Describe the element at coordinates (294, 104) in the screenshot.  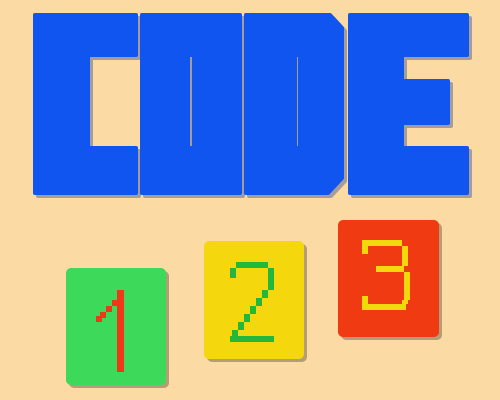
I see `title-letter-d` at that location.